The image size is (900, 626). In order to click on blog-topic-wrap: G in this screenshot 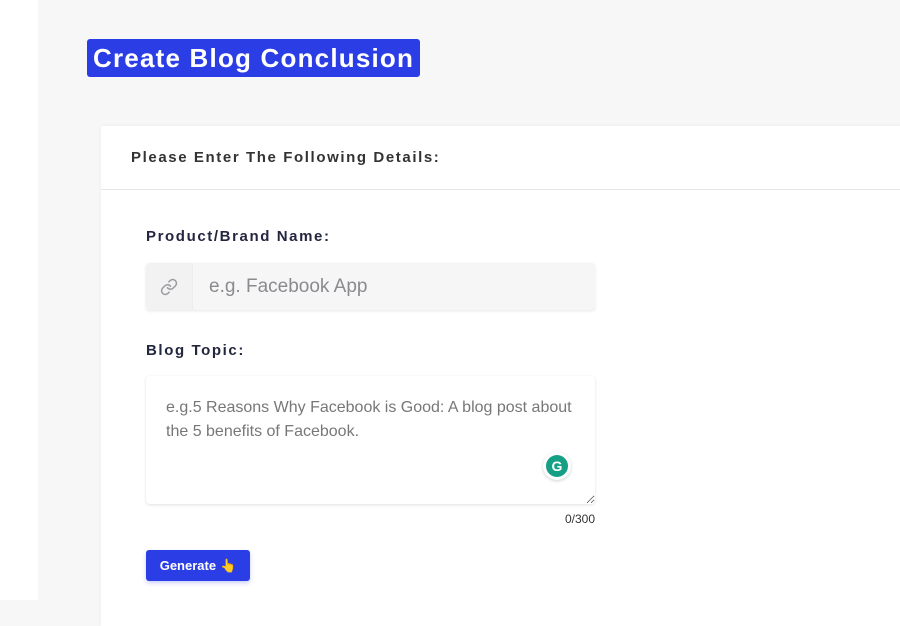, I will do `click(370, 440)`.